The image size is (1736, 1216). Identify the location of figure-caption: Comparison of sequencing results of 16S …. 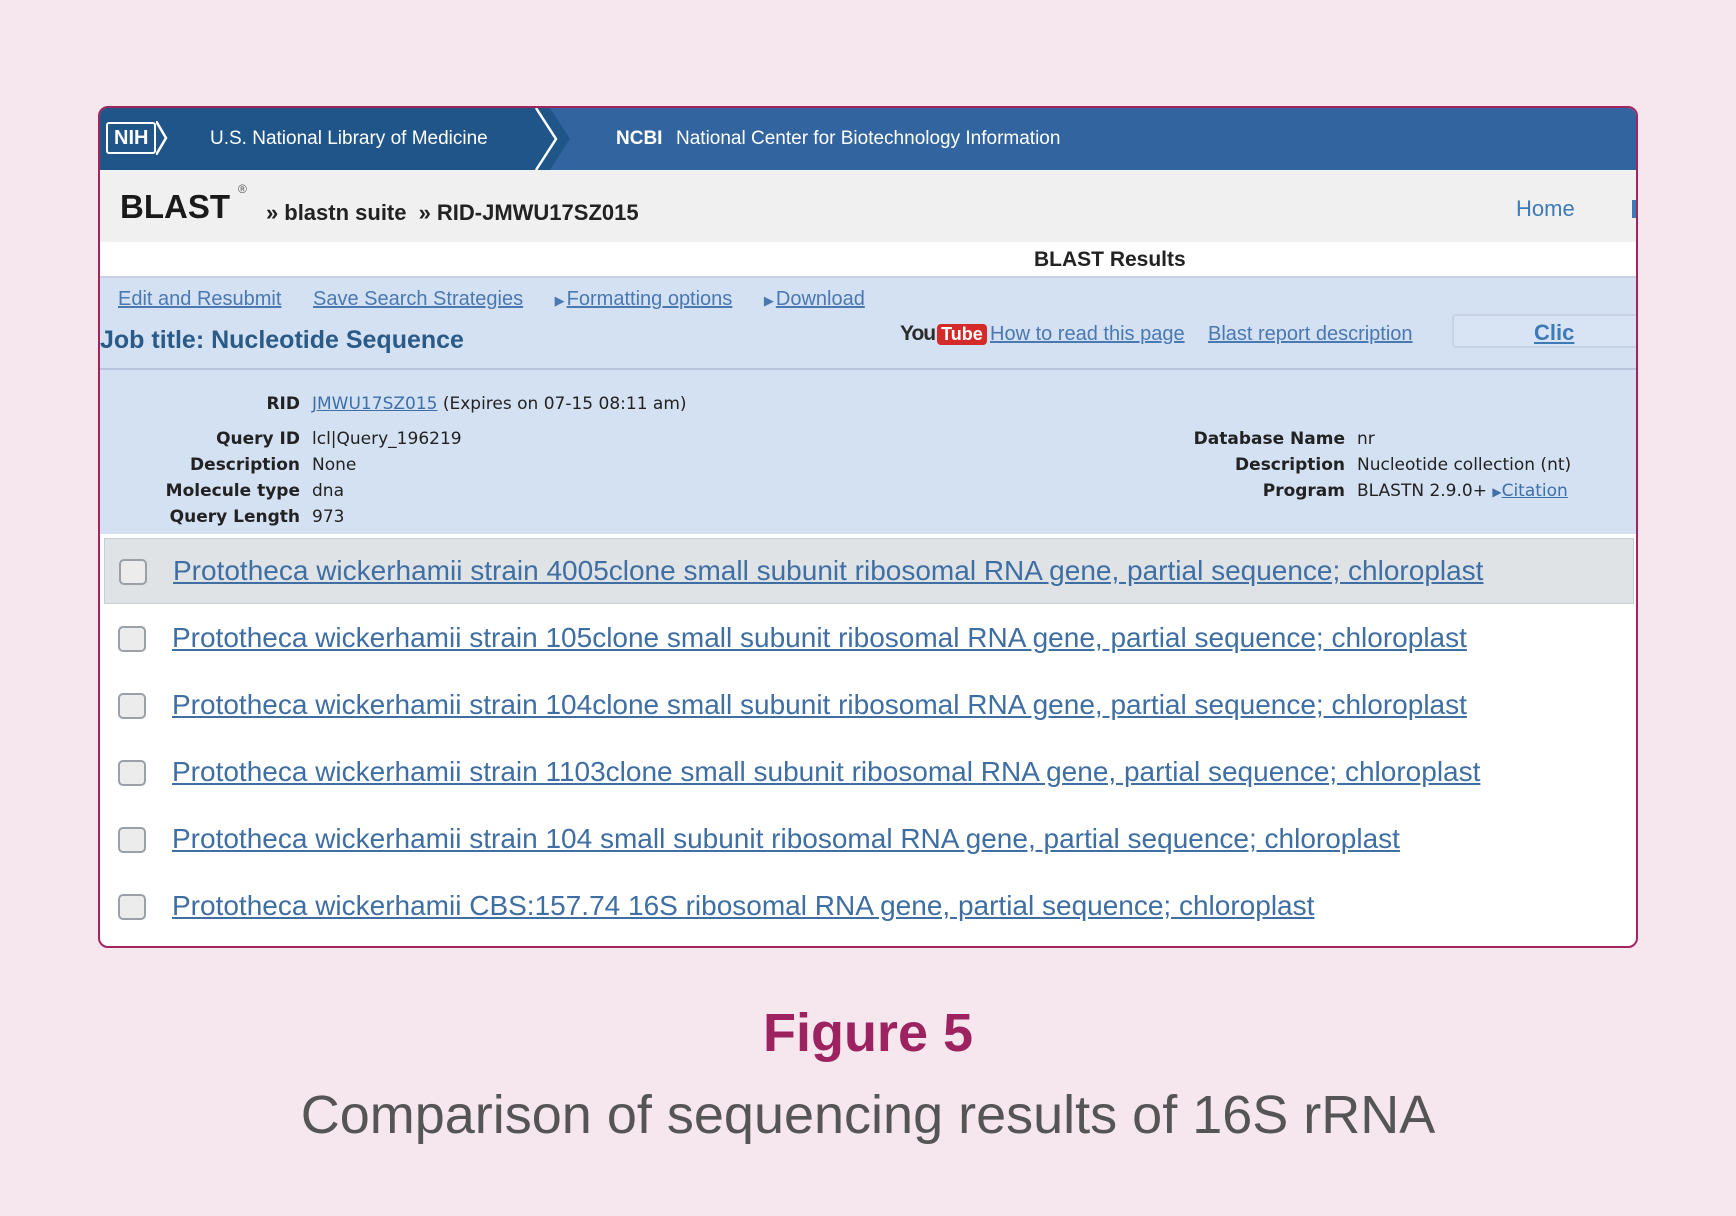
(868, 1115).